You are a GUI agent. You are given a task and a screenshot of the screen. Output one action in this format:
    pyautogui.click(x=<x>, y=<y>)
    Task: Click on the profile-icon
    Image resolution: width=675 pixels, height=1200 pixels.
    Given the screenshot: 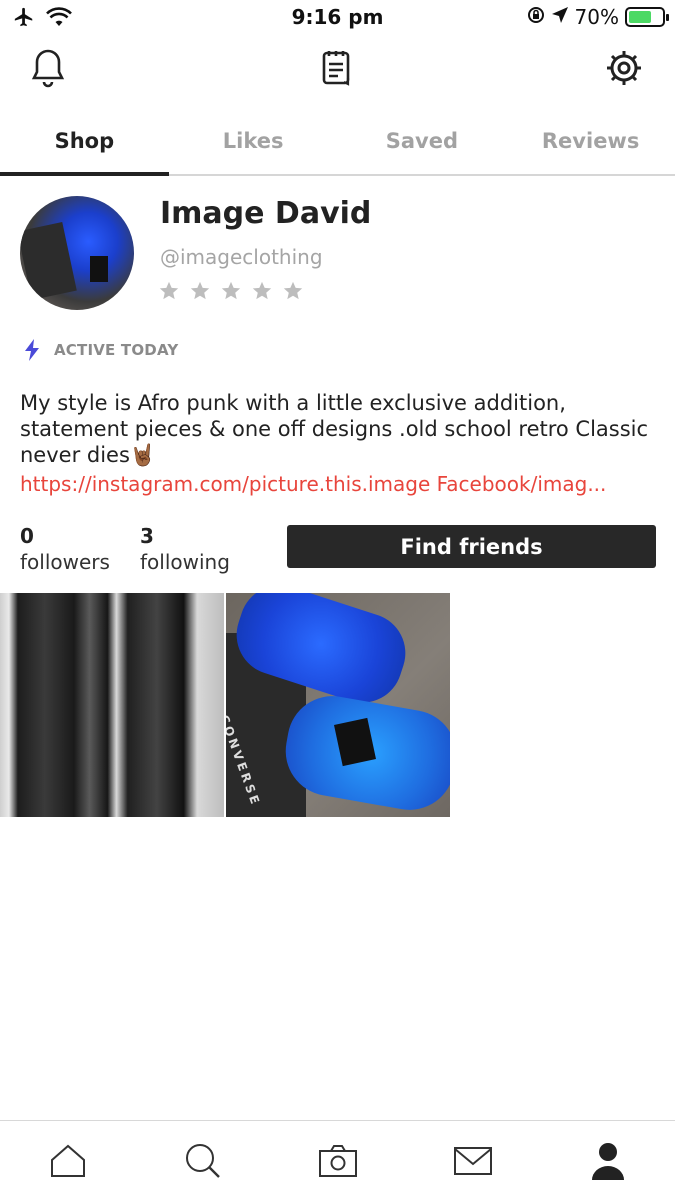 What is the action you would take?
    pyautogui.click(x=607, y=1161)
    